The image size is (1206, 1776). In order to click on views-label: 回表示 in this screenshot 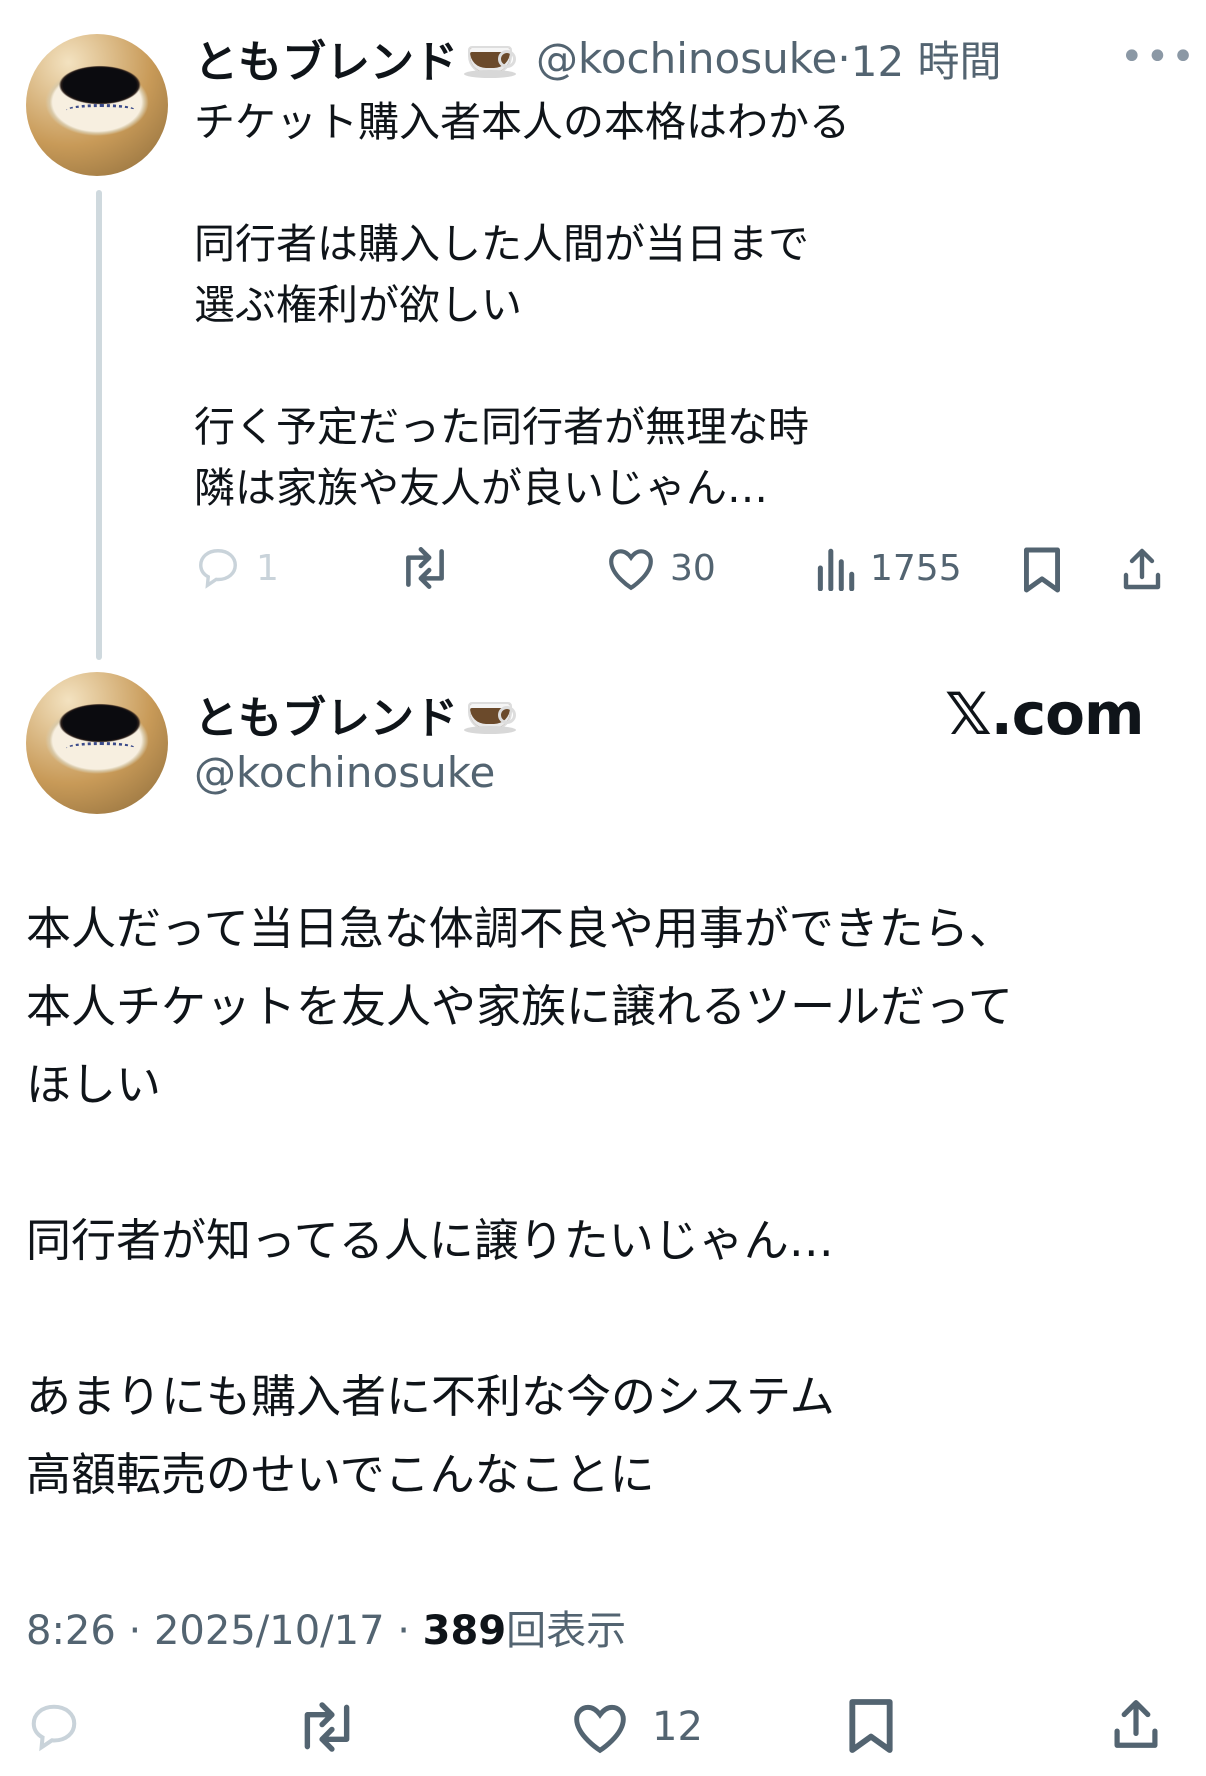, I will do `click(566, 1631)`.